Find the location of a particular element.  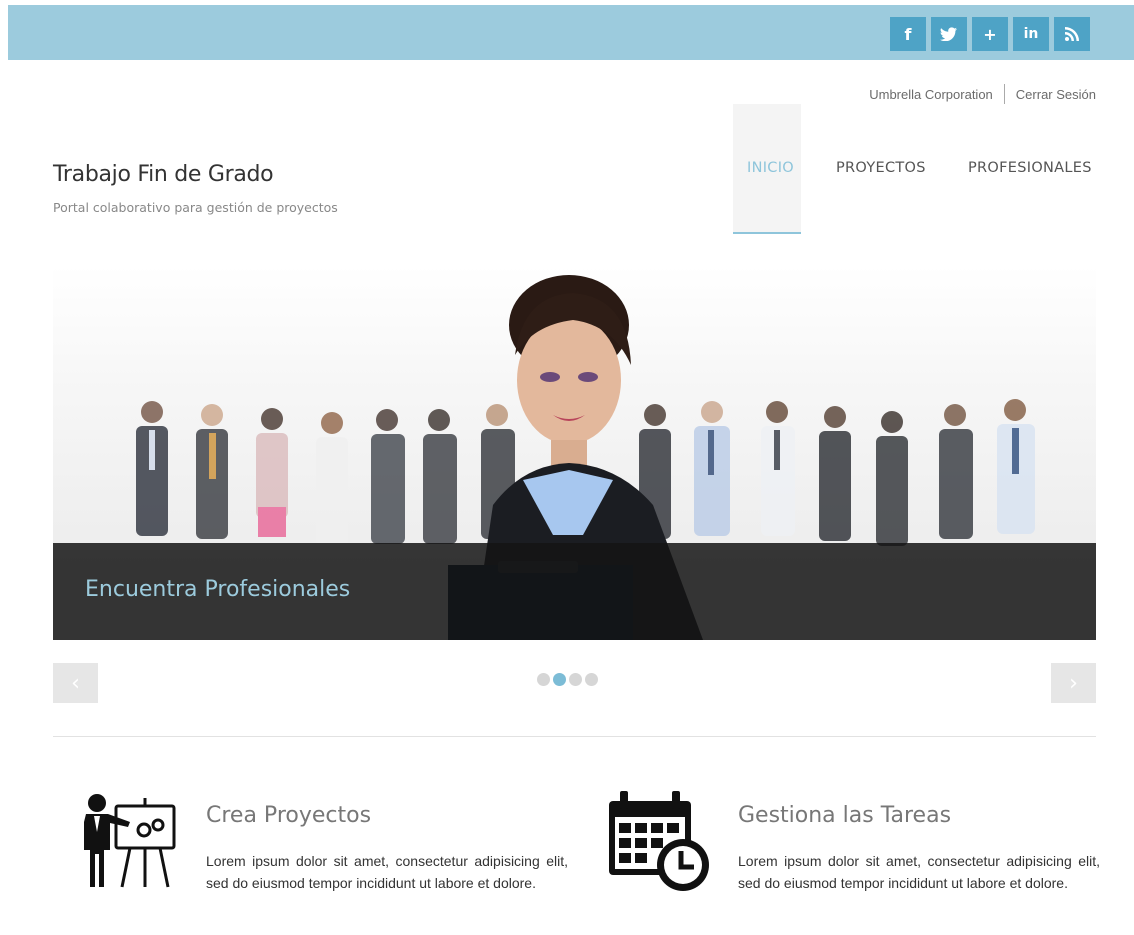

twitter-icon is located at coordinates (949, 34).